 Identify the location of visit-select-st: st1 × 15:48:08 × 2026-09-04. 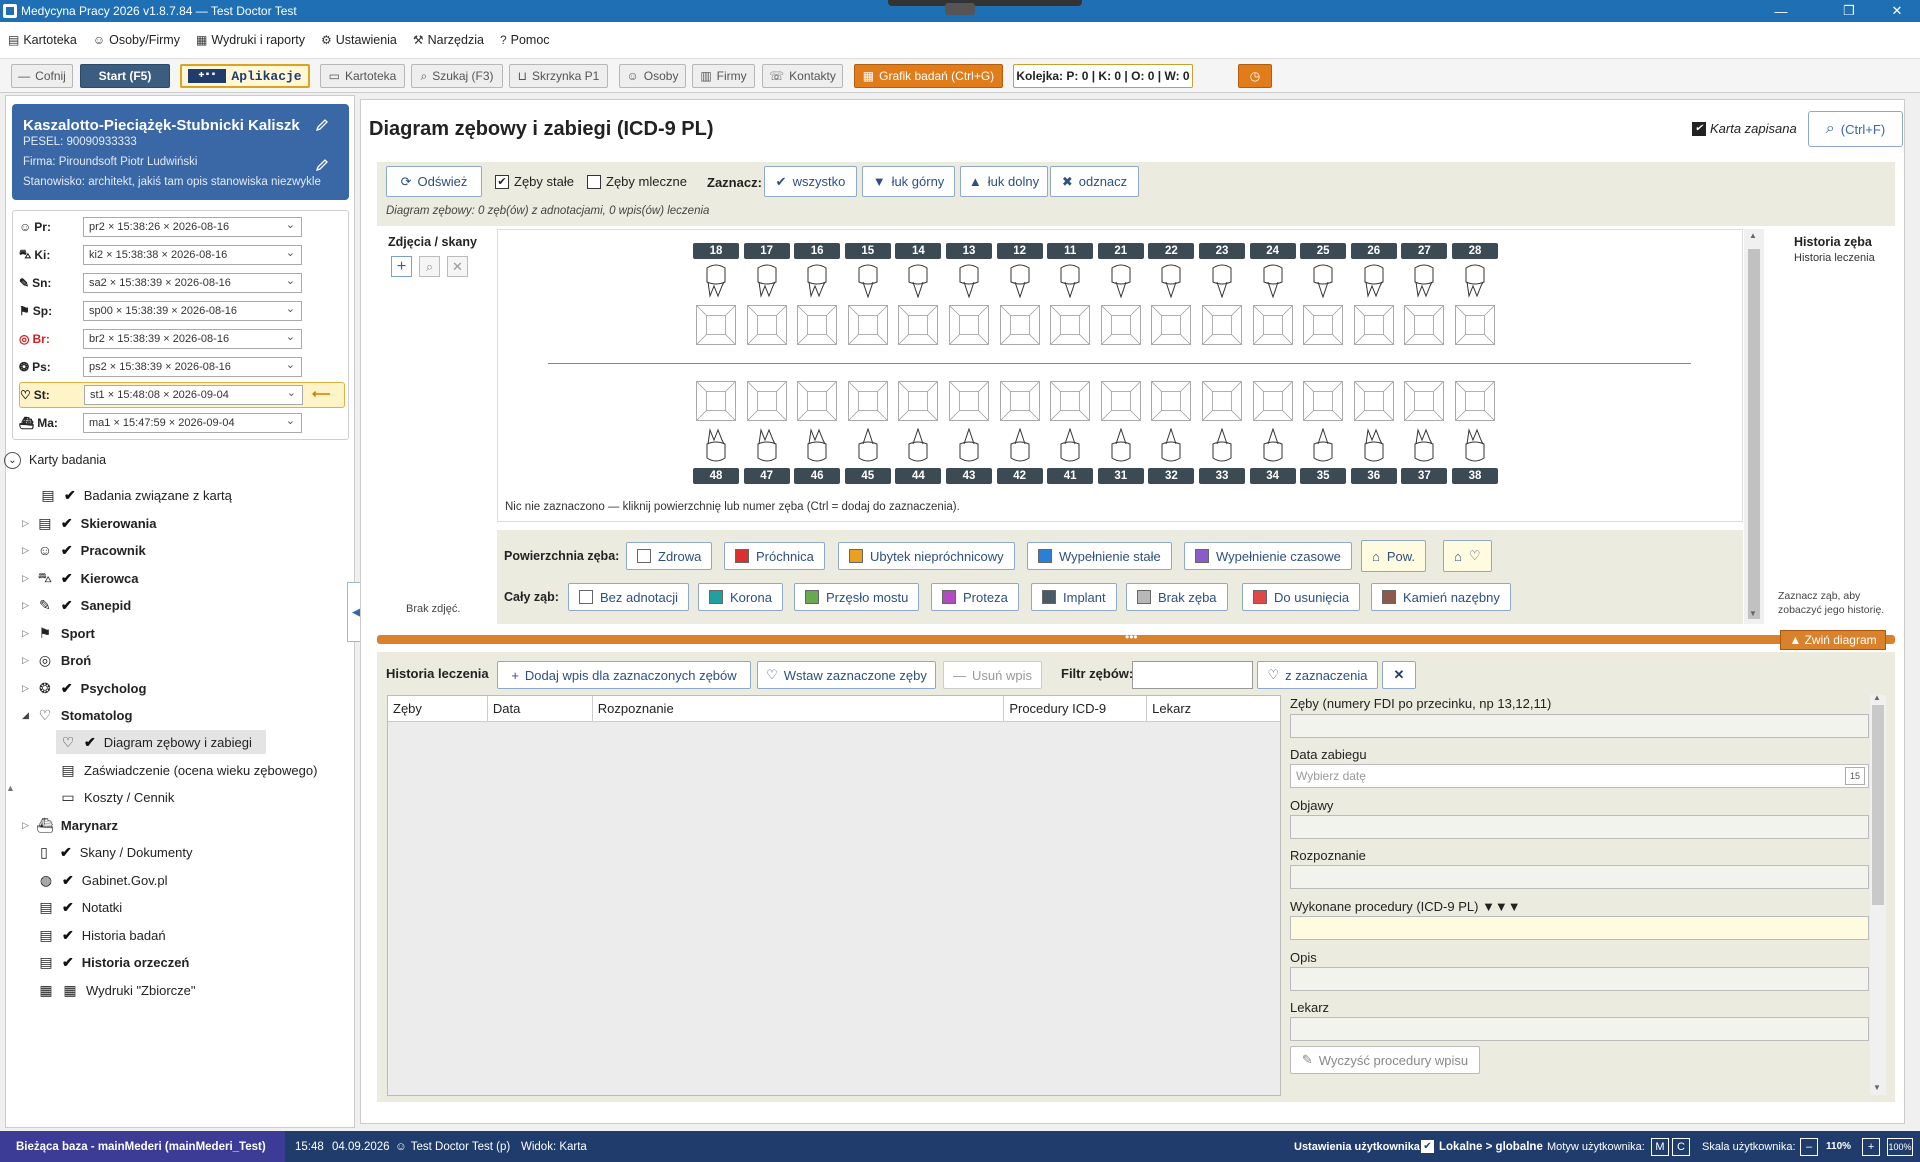
(193, 395).